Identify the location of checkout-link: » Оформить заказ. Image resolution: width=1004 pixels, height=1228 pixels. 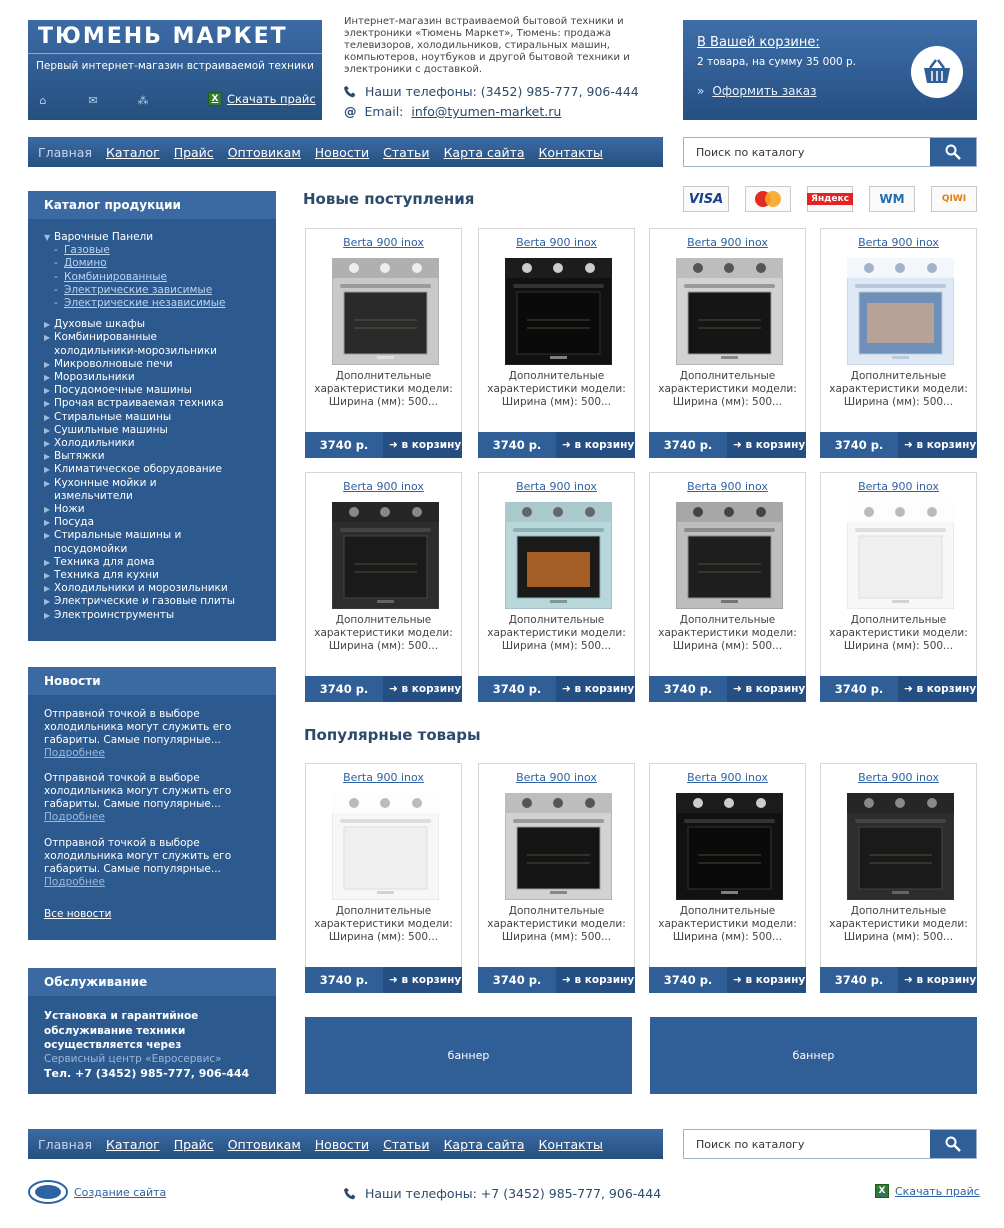
(756, 91).